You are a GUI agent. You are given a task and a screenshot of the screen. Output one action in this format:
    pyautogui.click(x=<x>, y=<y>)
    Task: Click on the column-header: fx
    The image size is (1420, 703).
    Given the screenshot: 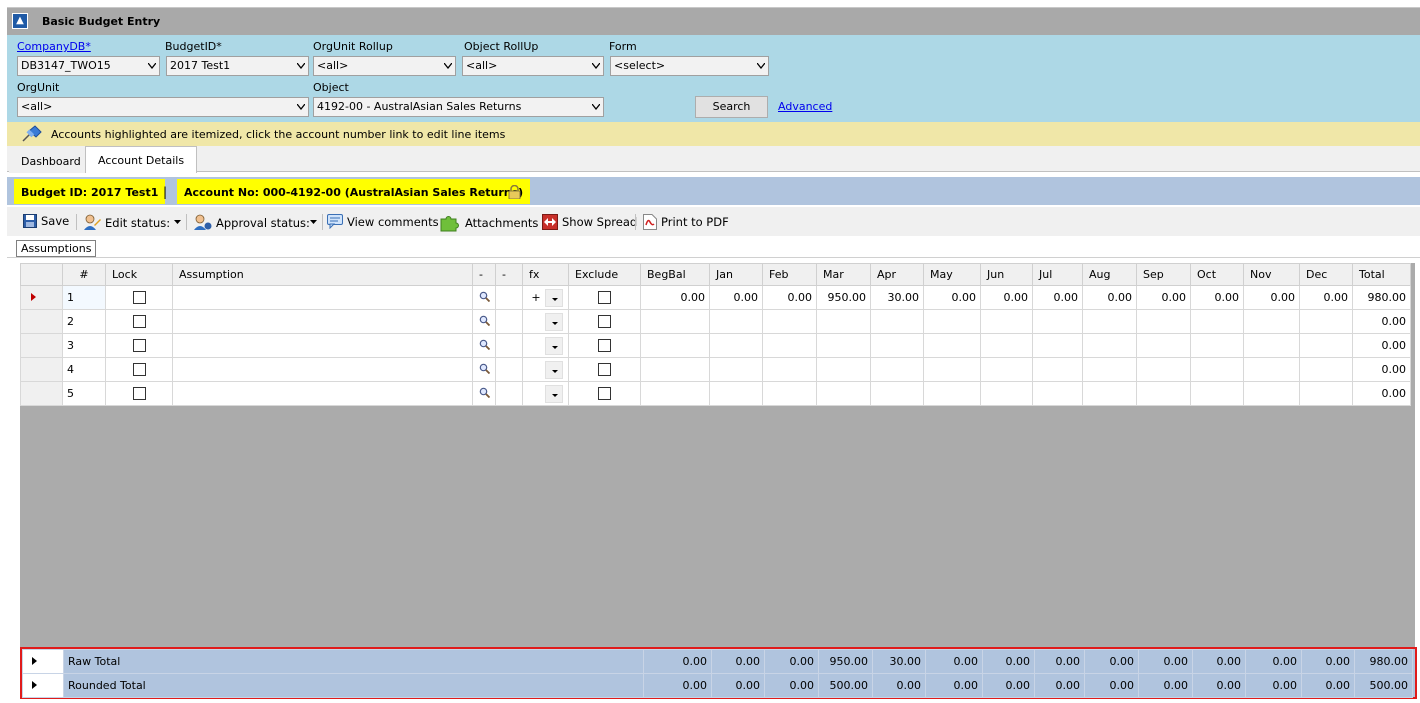 What is the action you would take?
    pyautogui.click(x=545, y=274)
    